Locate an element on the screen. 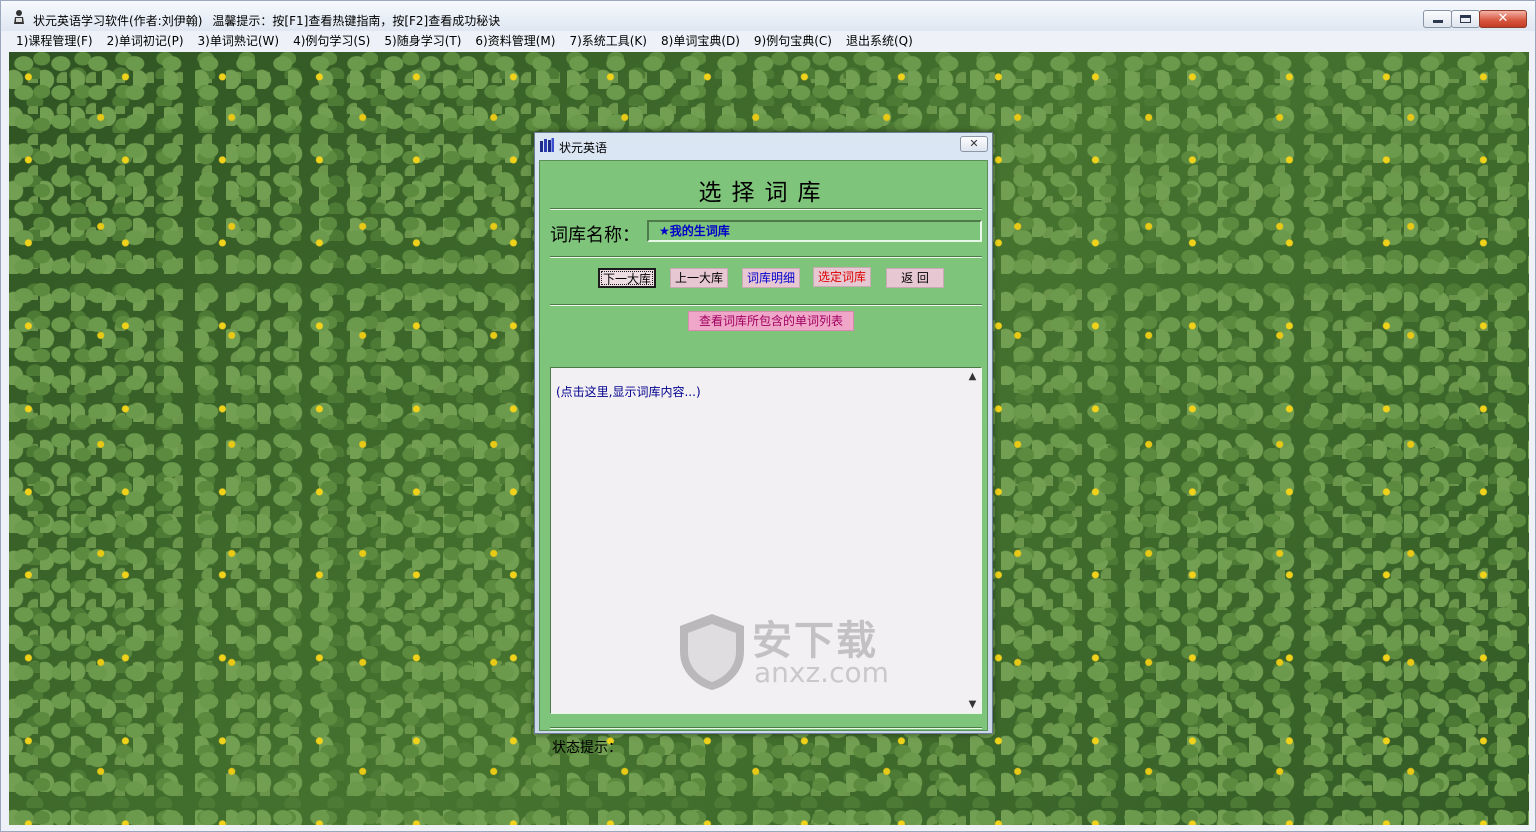  watermark-text-en: anxz.com is located at coordinates (821, 672).